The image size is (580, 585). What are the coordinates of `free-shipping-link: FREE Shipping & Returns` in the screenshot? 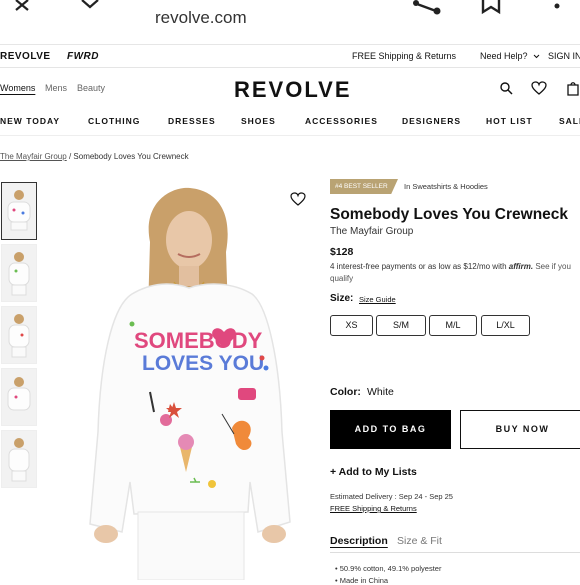 It's located at (404, 56).